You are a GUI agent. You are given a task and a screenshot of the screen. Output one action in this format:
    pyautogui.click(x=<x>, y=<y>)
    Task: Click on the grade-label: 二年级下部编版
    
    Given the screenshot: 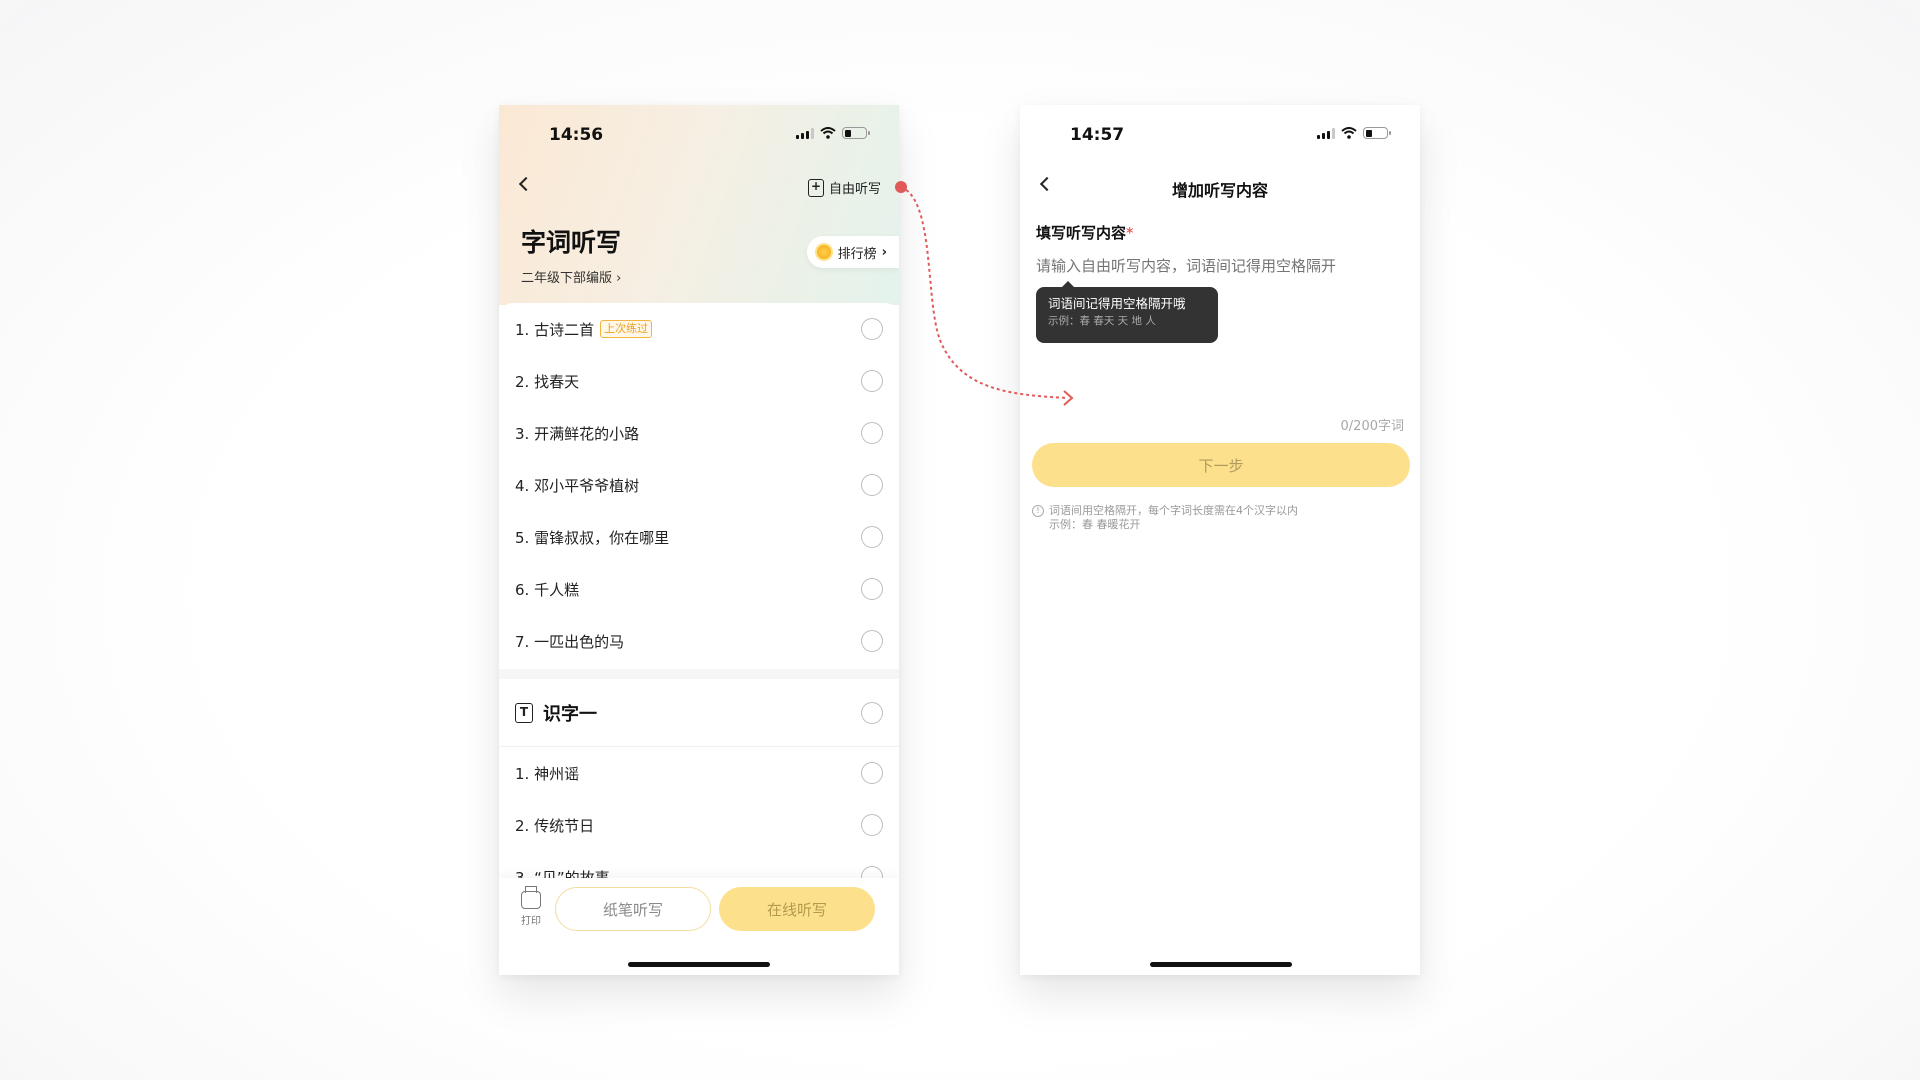 What is the action you would take?
    pyautogui.click(x=567, y=278)
    